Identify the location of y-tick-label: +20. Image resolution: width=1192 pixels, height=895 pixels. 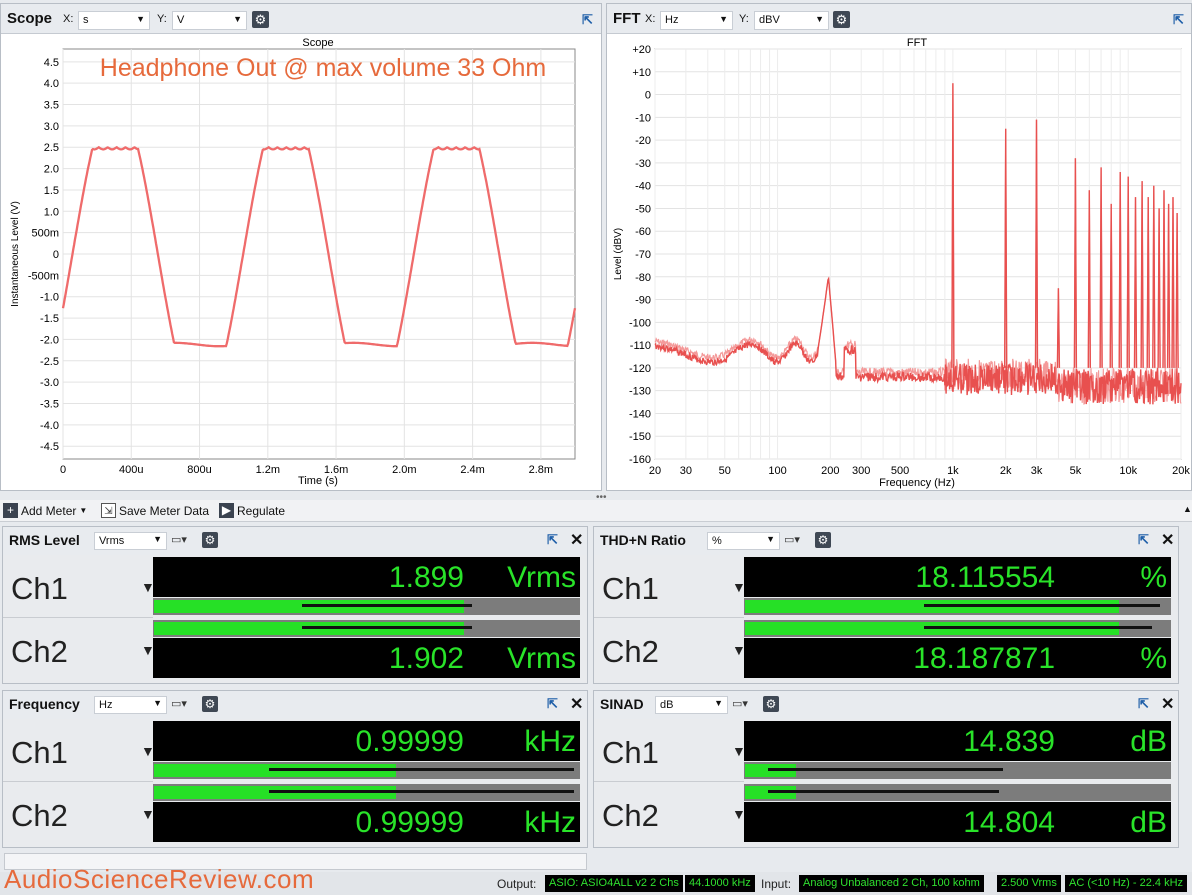
(641, 50).